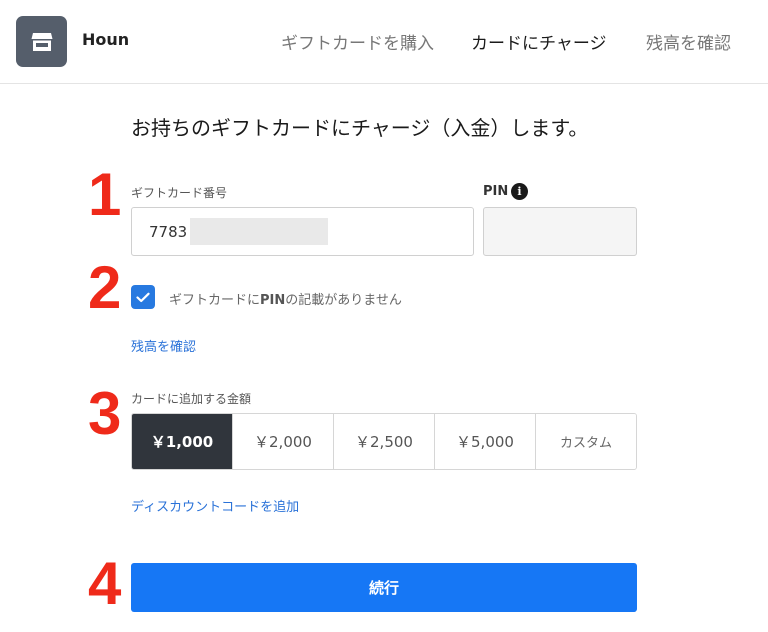 The width and height of the screenshot is (768, 632). I want to click on card-number-redaction, so click(259, 231).